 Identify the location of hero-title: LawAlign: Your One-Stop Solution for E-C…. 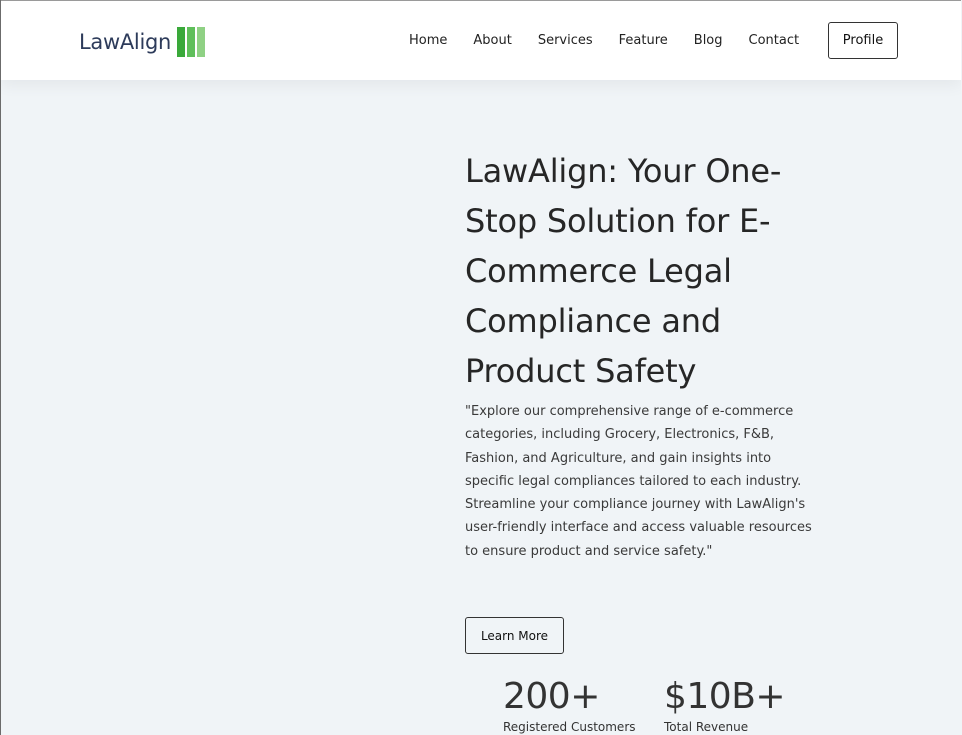
(623, 271).